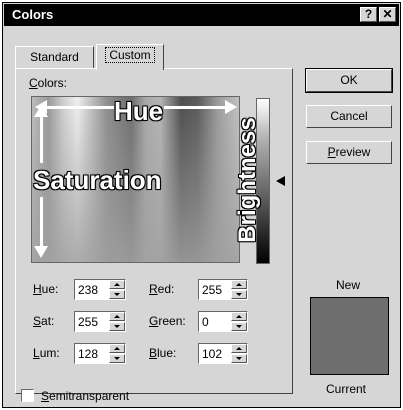 The width and height of the screenshot is (403, 410). What do you see at coordinates (100, 353) in the screenshot?
I see `lum-spinner: 128` at bounding box center [100, 353].